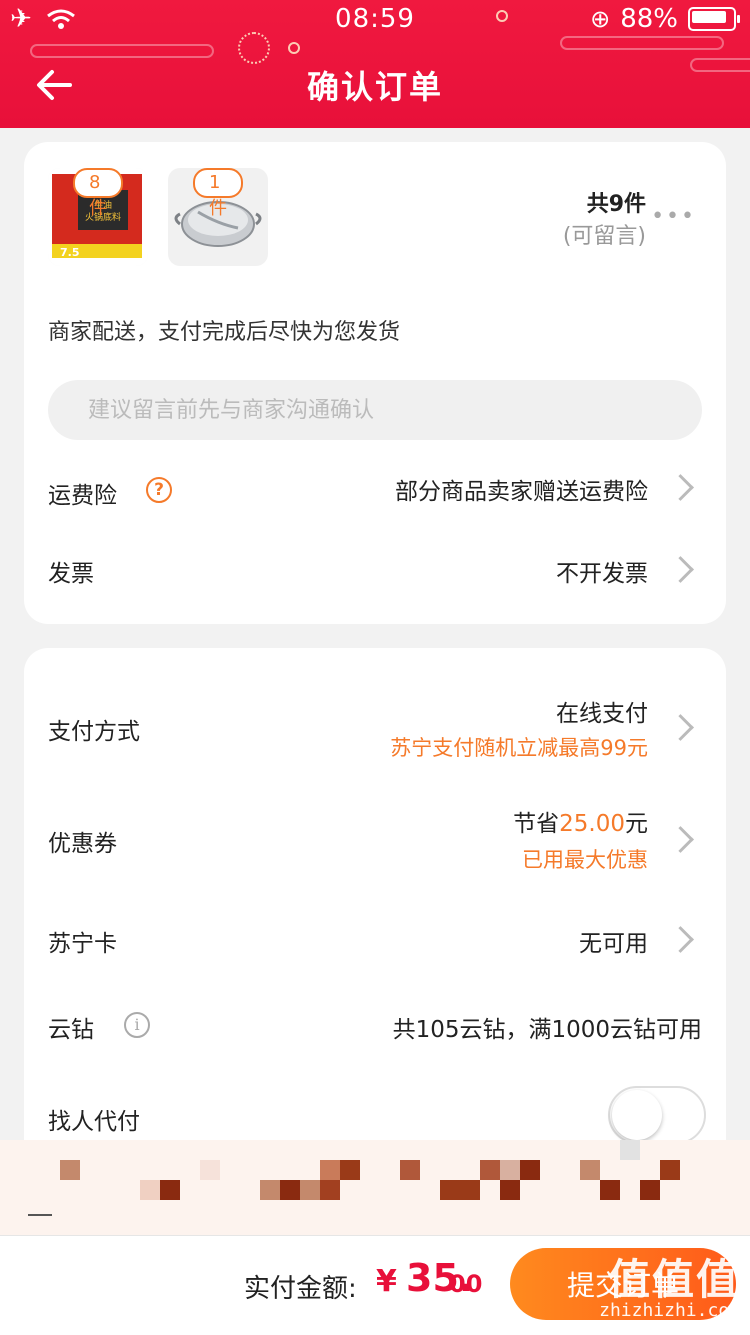 The width and height of the screenshot is (750, 1335). Describe the element at coordinates (98, 193) in the screenshot. I see `item-count-badge: 8件` at that location.